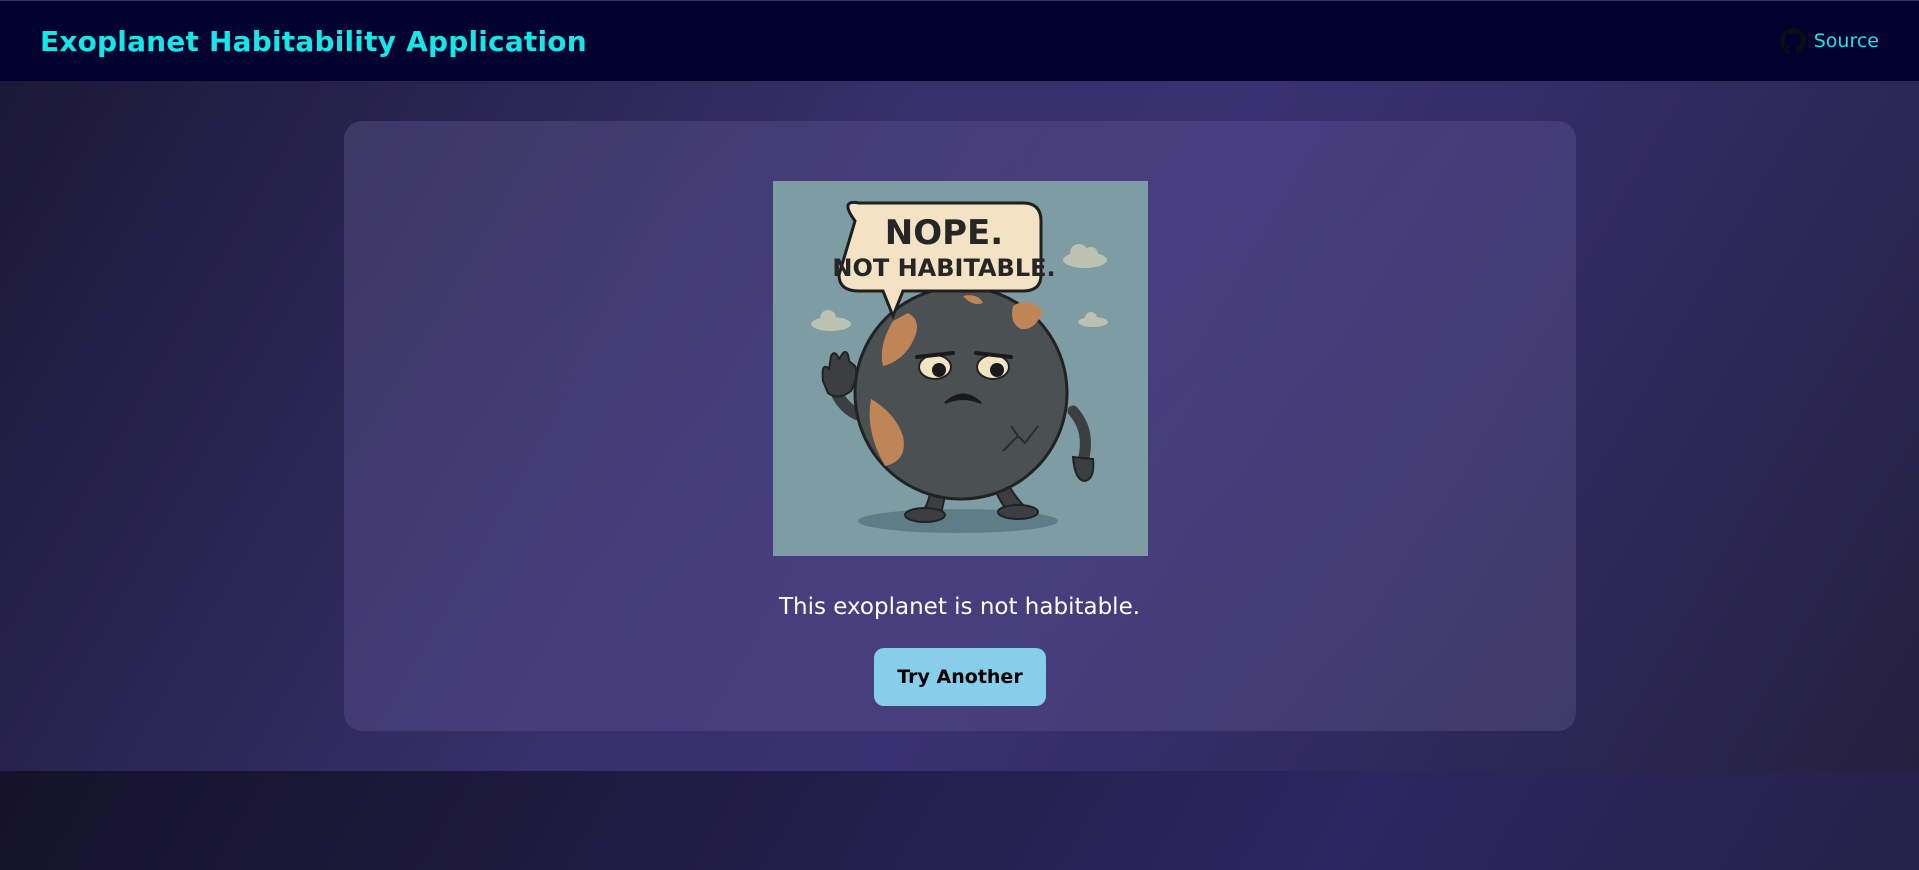  What do you see at coordinates (960, 677) in the screenshot?
I see `try-another-button: Try Another` at bounding box center [960, 677].